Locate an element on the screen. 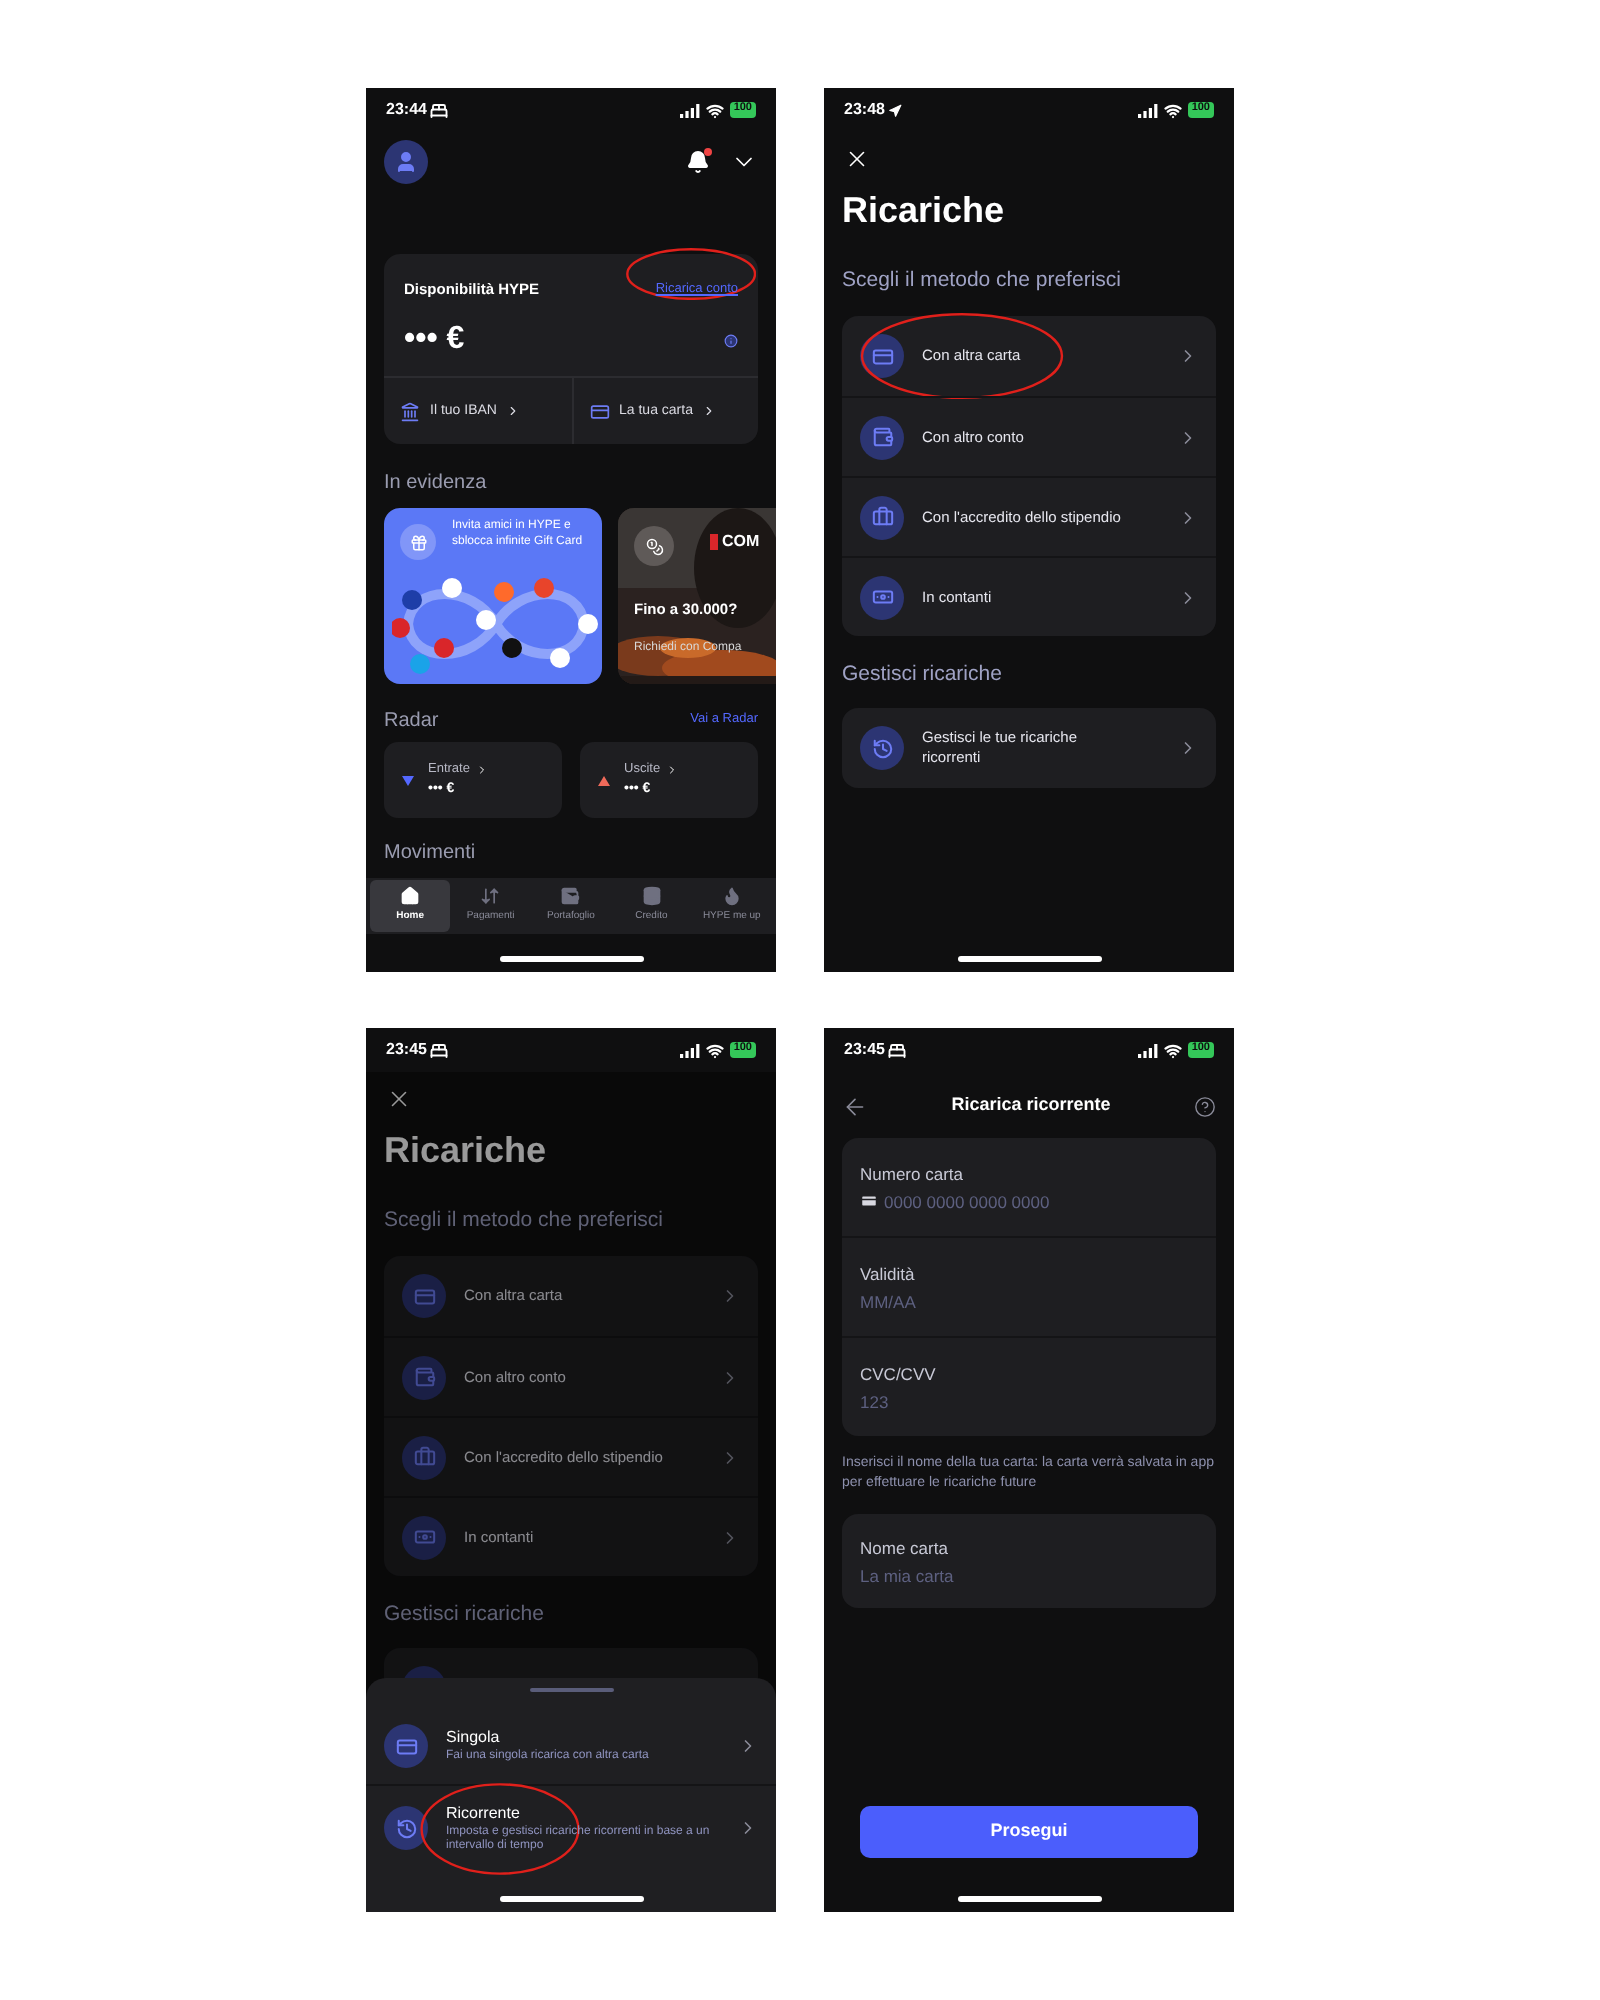  balance-amount: ••• € is located at coordinates (434, 340).